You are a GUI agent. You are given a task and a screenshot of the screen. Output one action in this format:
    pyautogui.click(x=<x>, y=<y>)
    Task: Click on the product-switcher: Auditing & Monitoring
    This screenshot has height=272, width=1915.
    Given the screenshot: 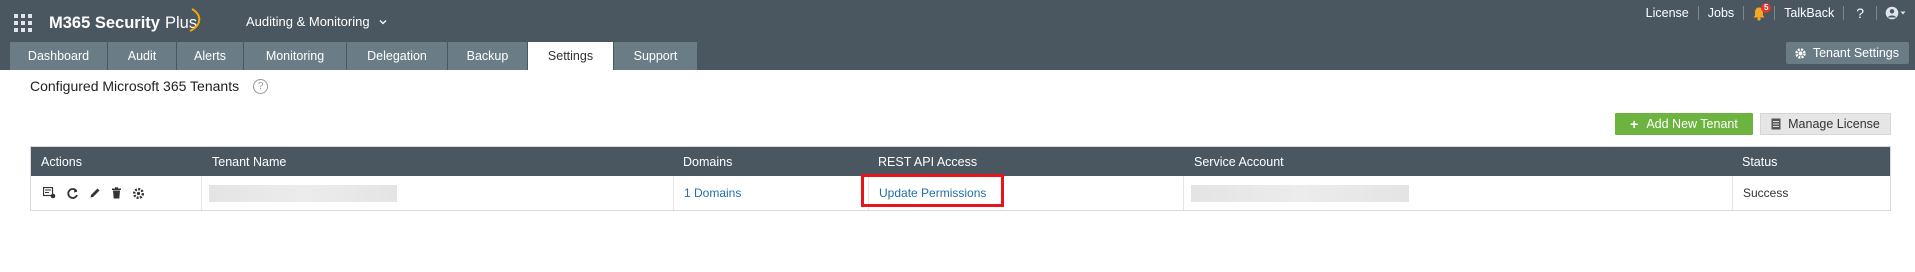 What is the action you would take?
    pyautogui.click(x=317, y=21)
    